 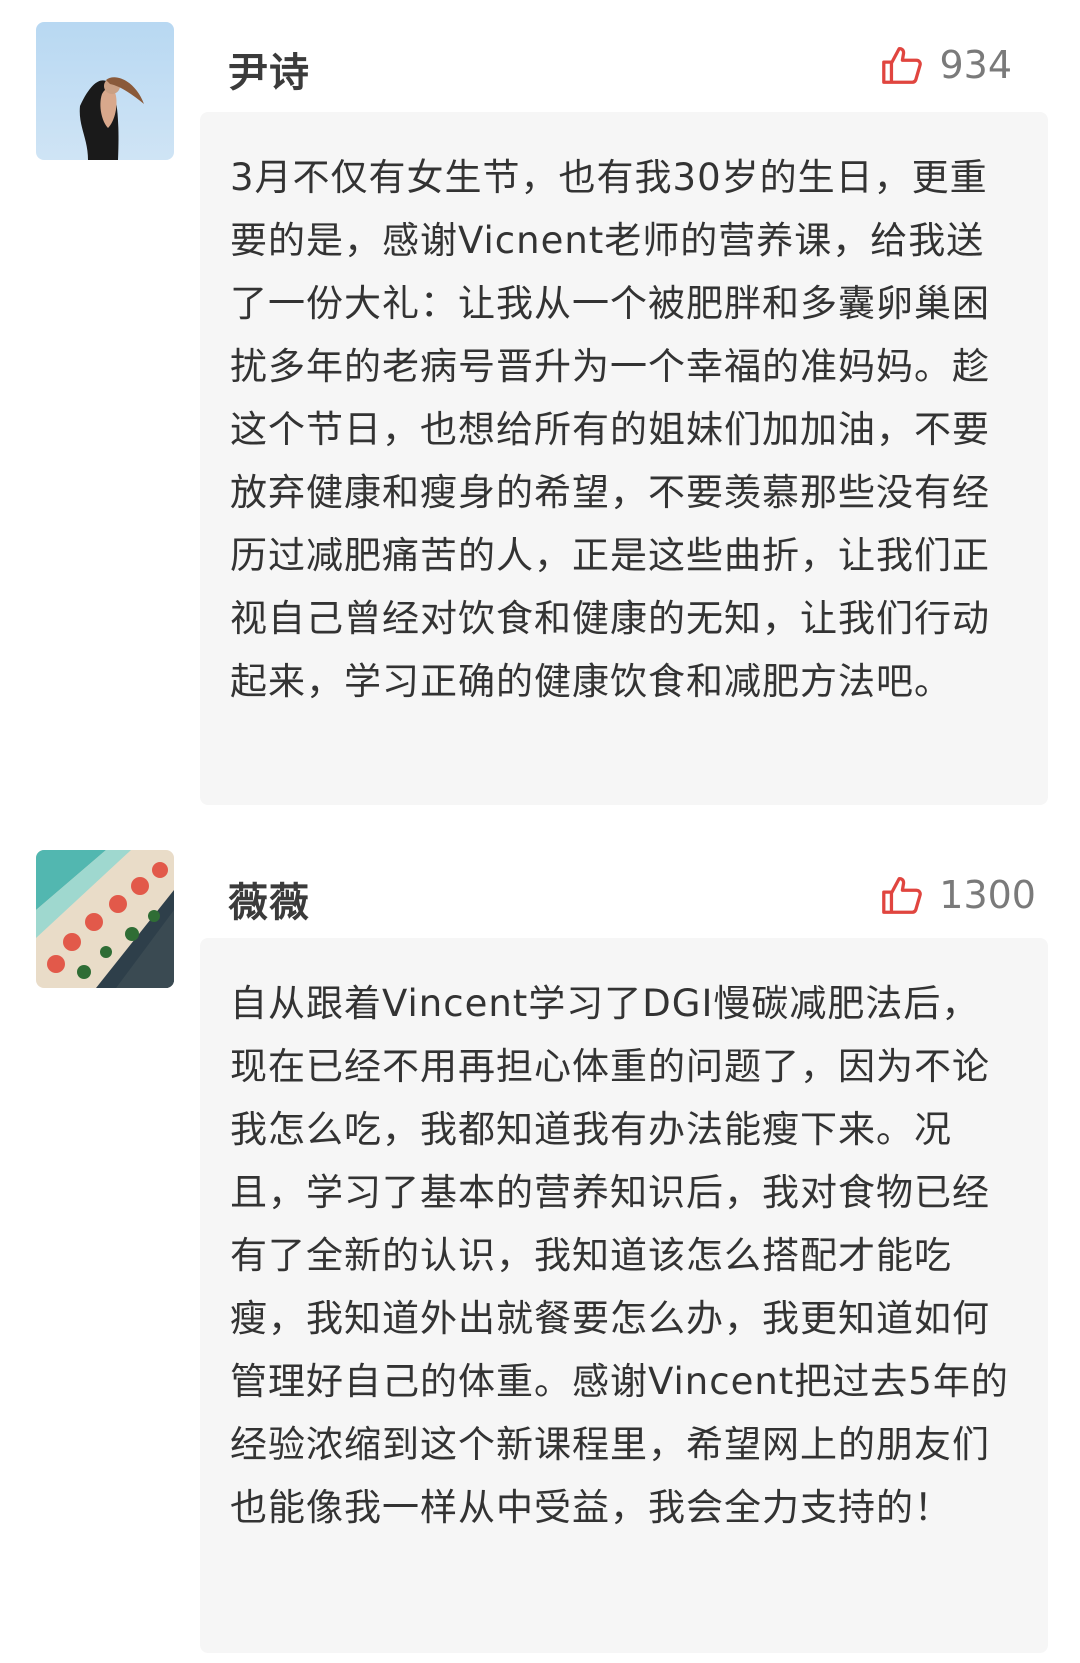 I want to click on like-count: 1300, so click(x=987, y=895).